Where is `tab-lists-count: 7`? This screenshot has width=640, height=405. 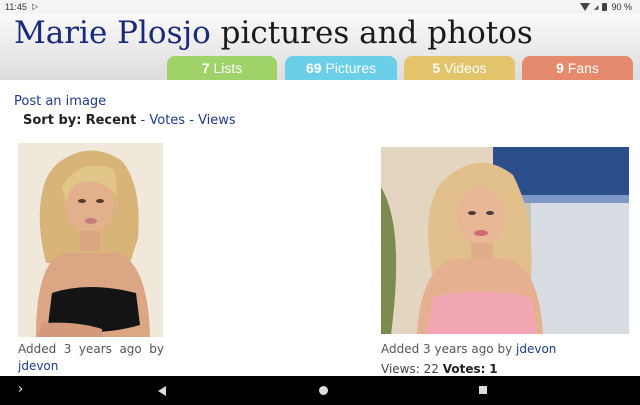
tab-lists-count: 7 is located at coordinates (205, 68).